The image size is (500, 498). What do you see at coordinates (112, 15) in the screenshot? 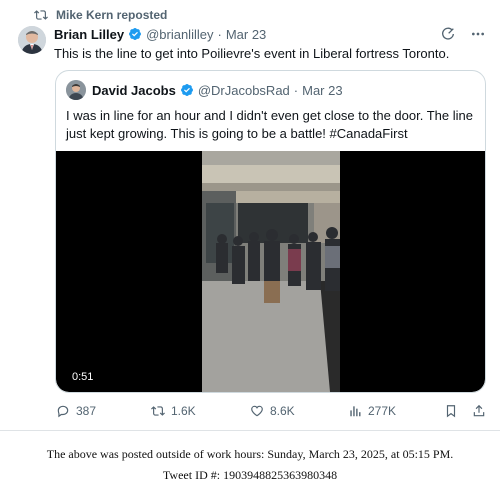
I see `repost-label: Mike Kern reposted` at bounding box center [112, 15].